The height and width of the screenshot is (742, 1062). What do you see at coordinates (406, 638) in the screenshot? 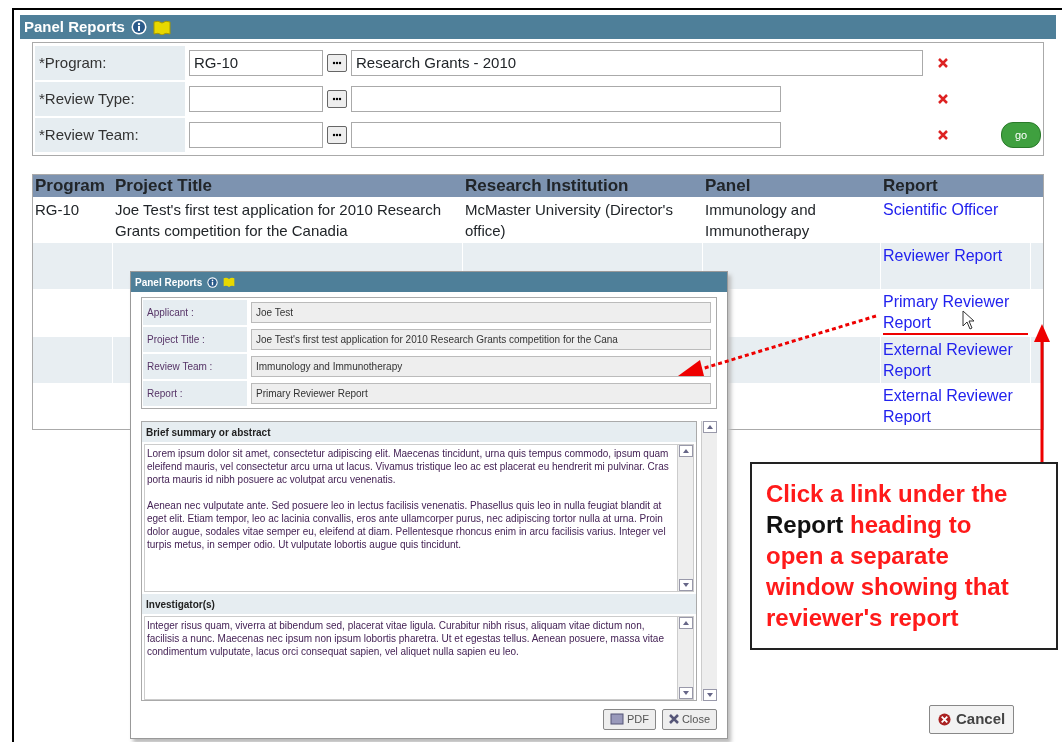
I see `paragraph: Integer risus quam, viverra at bibendum sed, placerat vitae ligula. Curabitur nibh risus, aliquam vitae dictum non, facilisis a nunc. Maecenas nec ipsum non ipsum lobortis pharetra. Ut et egestas tellus. Aenean posuere, massa vitae condimentum vulputate, lacus orci consequat sapien, vel aliquet nulla sapien eu leo.` at bounding box center [406, 638].